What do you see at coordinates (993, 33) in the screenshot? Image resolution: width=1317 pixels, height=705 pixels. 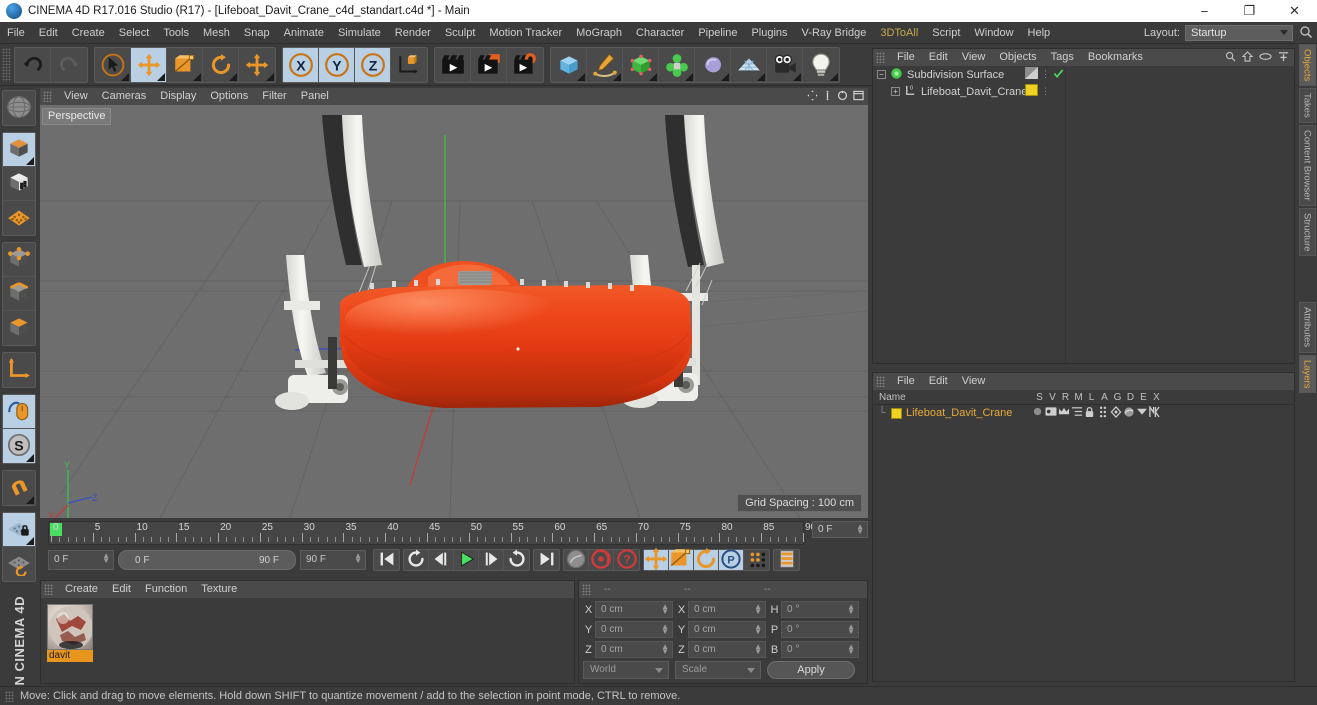 I see `menu-window: Window` at bounding box center [993, 33].